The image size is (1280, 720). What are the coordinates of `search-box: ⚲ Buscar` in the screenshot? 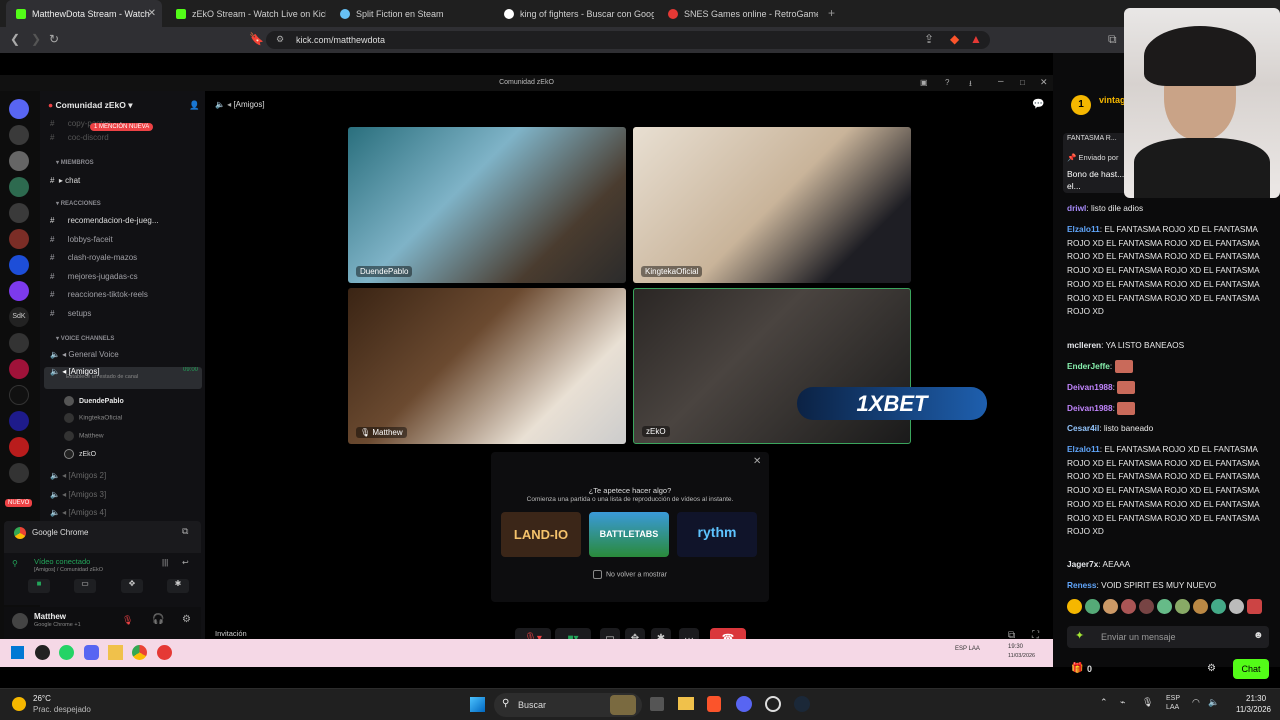 It's located at (568, 705).